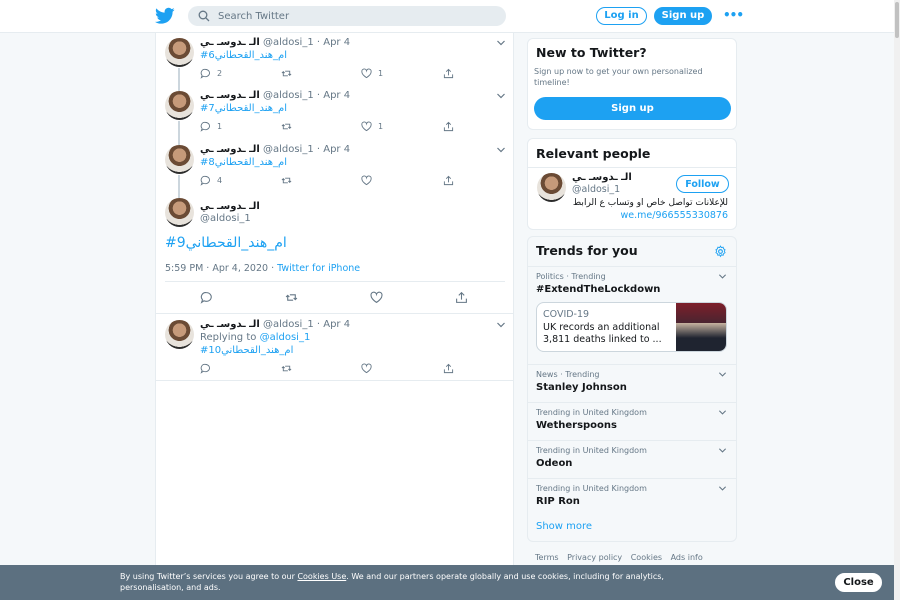  Describe the element at coordinates (226, 243) in the screenshot. I see `tweet-text: #ام_هند_القحطاني9` at that location.